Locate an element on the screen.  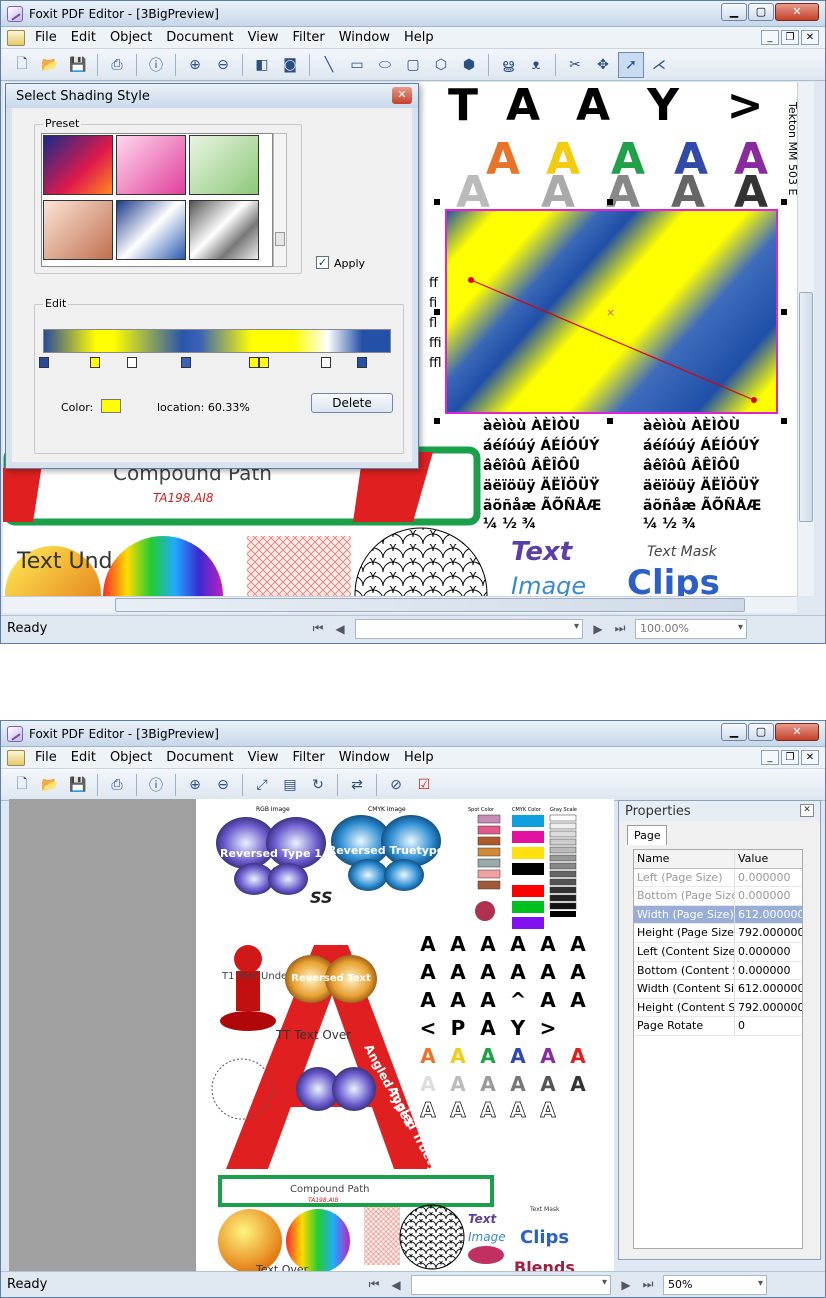
vertical-scroll-thumb is located at coordinates (806, 407).